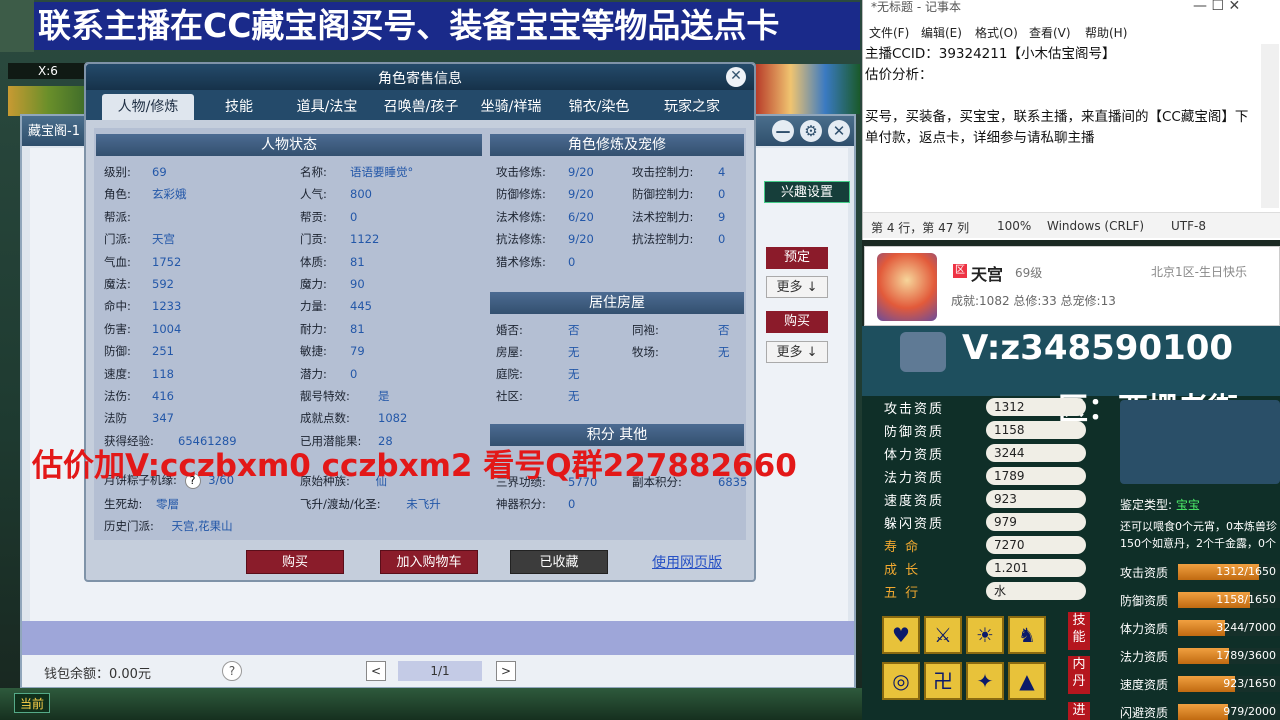  I want to click on text-line: 估价分析：, so click(899, 75).